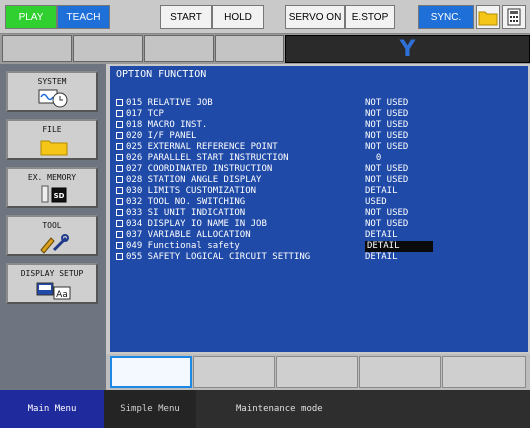 The width and height of the screenshot is (530, 428). Describe the element at coordinates (52, 409) in the screenshot. I see `main-menu-button: Main Menu` at that location.